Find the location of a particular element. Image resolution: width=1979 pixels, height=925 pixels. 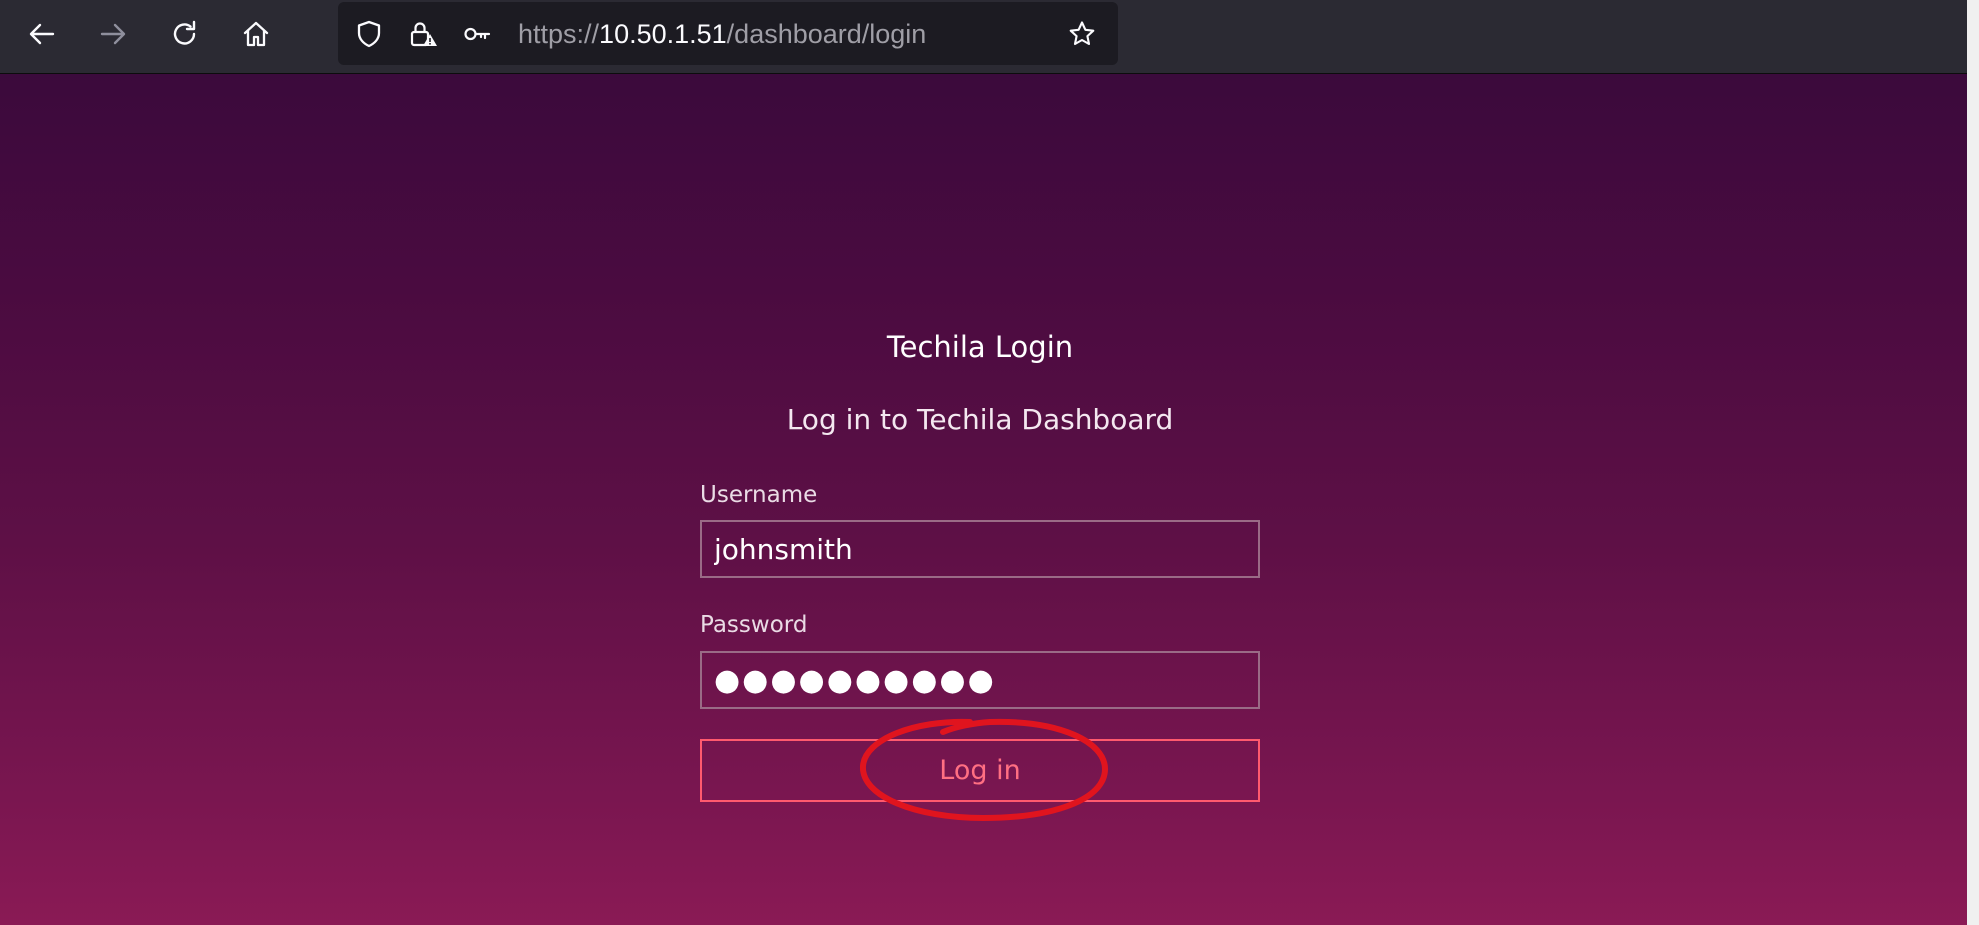

window-scrollbar is located at coordinates (1973, 462).